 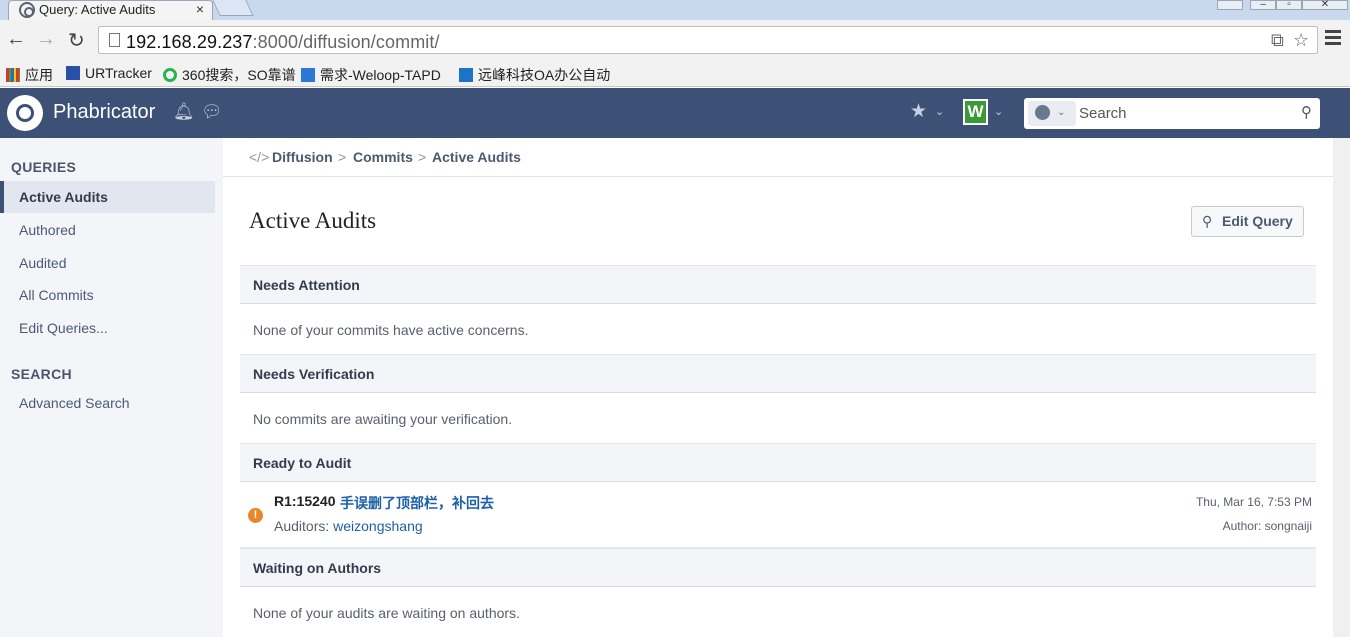 What do you see at coordinates (107, 230) in the screenshot?
I see `sidebar-item-authored: Authored` at bounding box center [107, 230].